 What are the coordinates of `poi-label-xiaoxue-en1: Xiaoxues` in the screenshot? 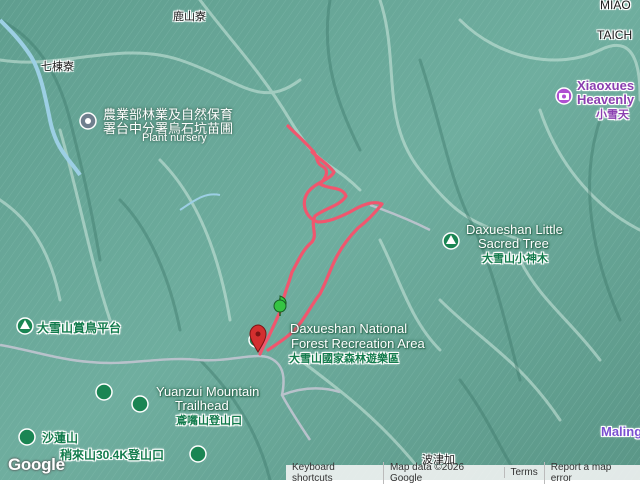 It's located at (605, 85).